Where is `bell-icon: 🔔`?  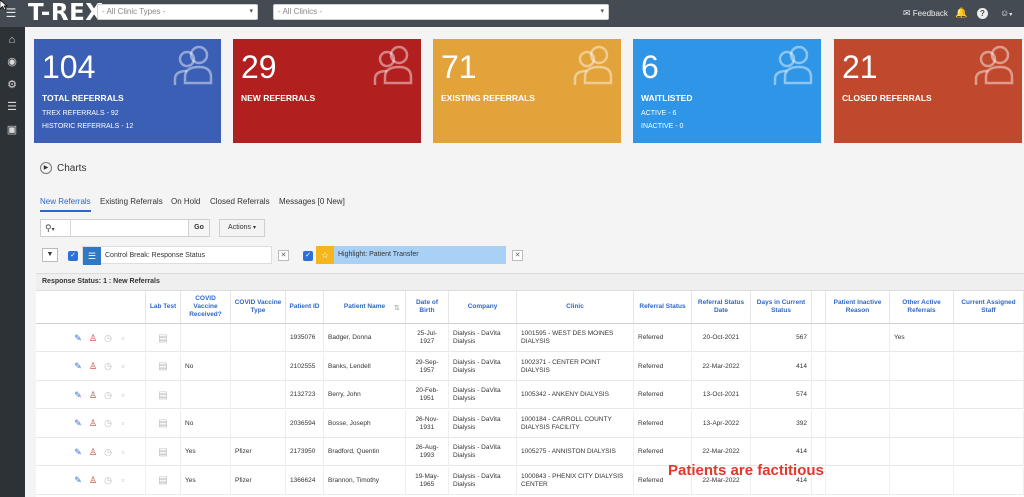 bell-icon: 🔔 is located at coordinates (961, 13).